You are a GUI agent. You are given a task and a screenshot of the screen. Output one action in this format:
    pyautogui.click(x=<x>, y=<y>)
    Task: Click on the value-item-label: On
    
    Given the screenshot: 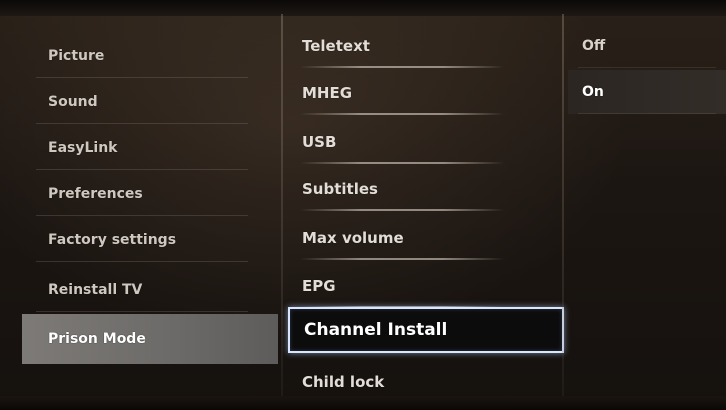 What is the action you would take?
    pyautogui.click(x=593, y=92)
    